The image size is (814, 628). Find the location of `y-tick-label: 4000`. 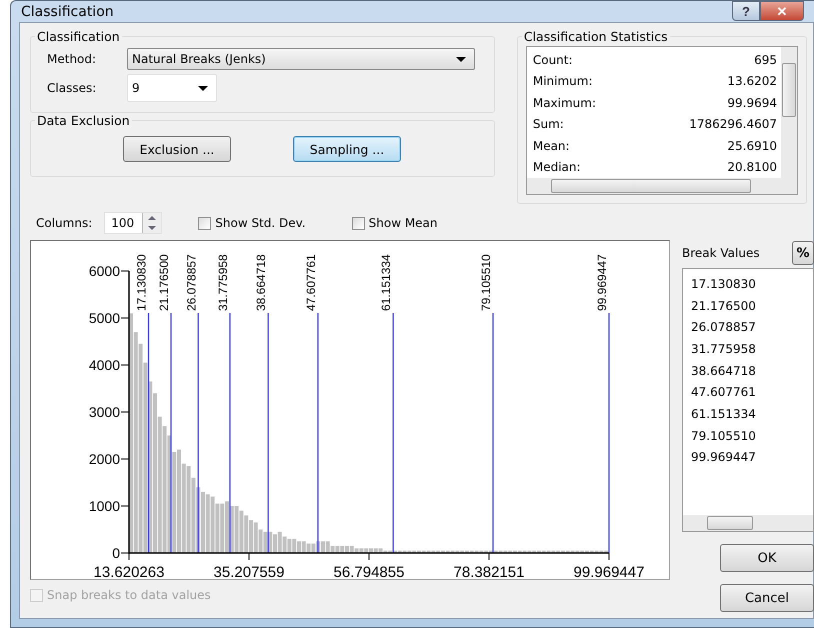

y-tick-label: 4000 is located at coordinates (104, 365).